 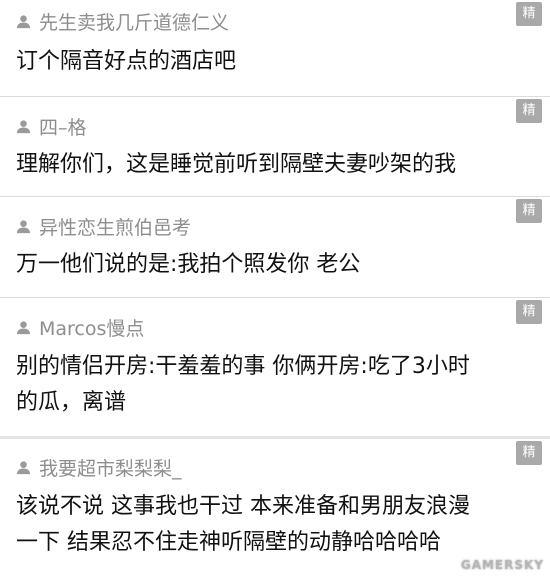 I want to click on comment-text-line: 该说不说 这事我也干过 本来准备和男朋友浪漫, so click(x=243, y=506).